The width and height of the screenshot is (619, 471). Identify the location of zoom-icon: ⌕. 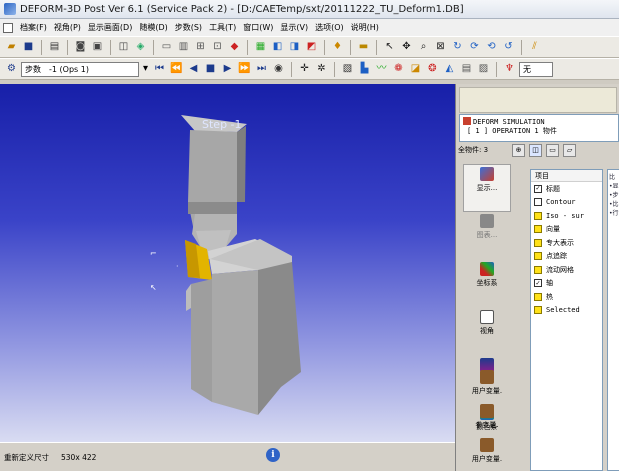
(423, 47).